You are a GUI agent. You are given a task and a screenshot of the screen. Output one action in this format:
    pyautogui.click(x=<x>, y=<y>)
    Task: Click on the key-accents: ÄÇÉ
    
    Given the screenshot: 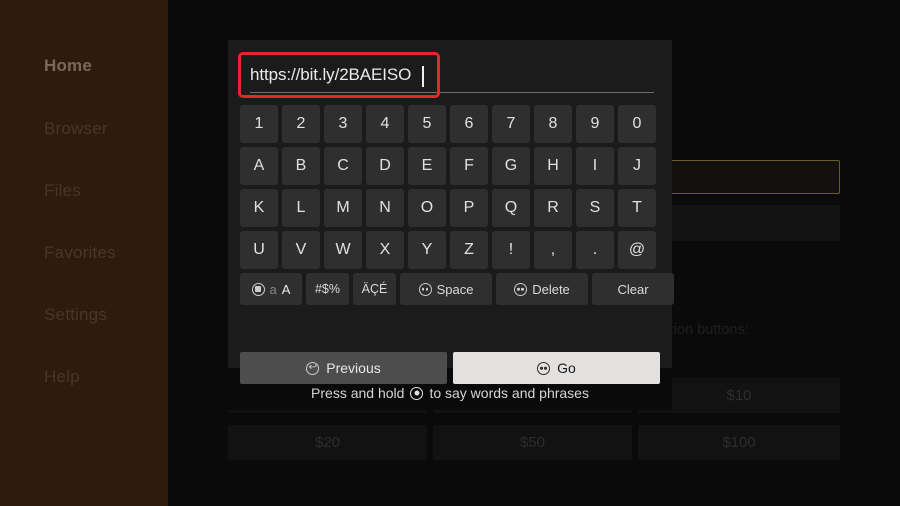 What is the action you would take?
    pyautogui.click(x=374, y=289)
    